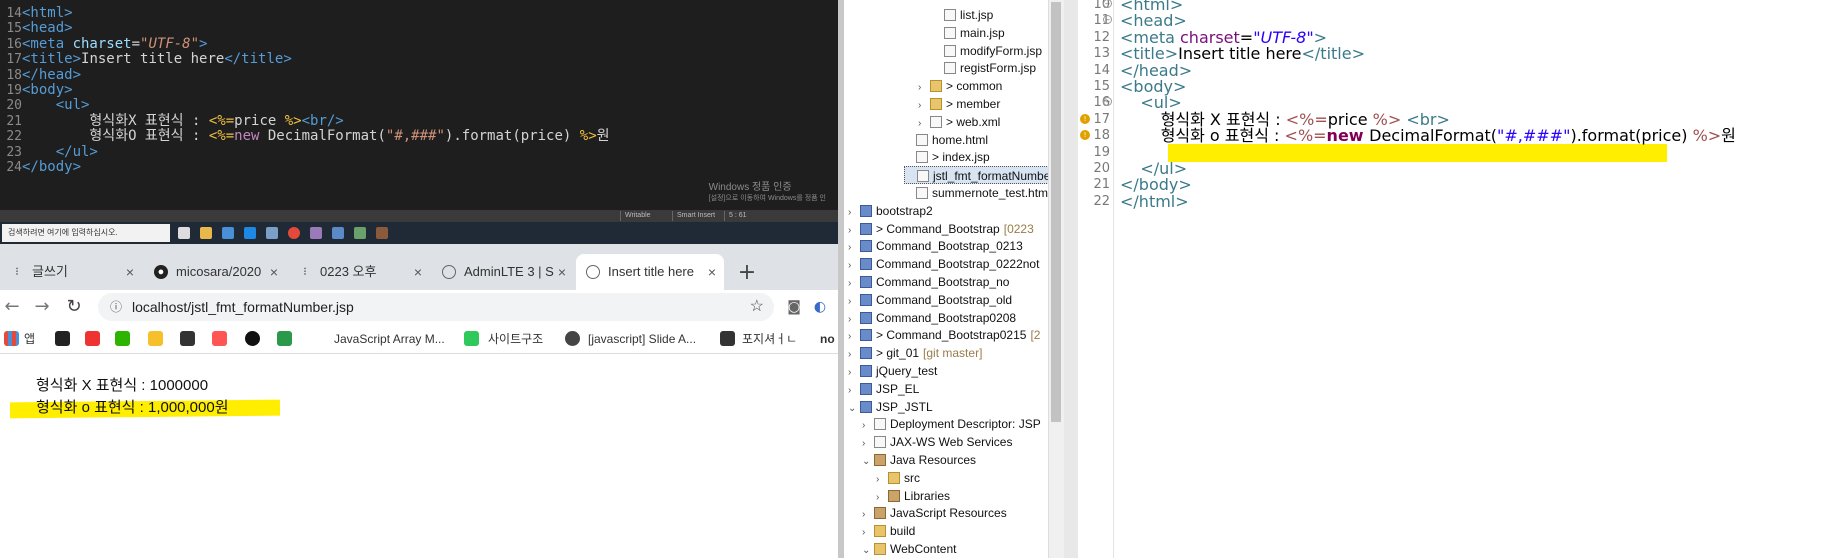 This screenshot has height=558, width=1824. I want to click on reload-icon: ↻, so click(74, 307).